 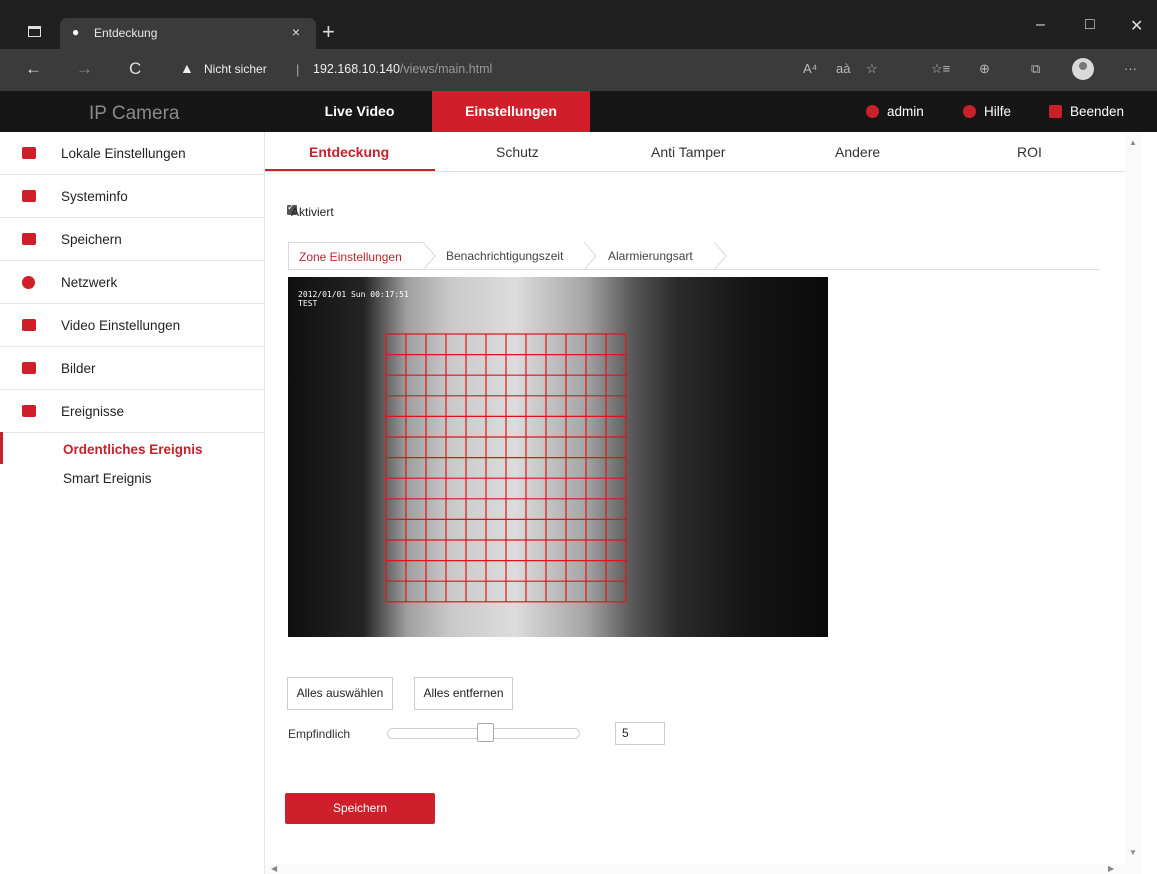 I want to click on image-icon, so click(x=29, y=368).